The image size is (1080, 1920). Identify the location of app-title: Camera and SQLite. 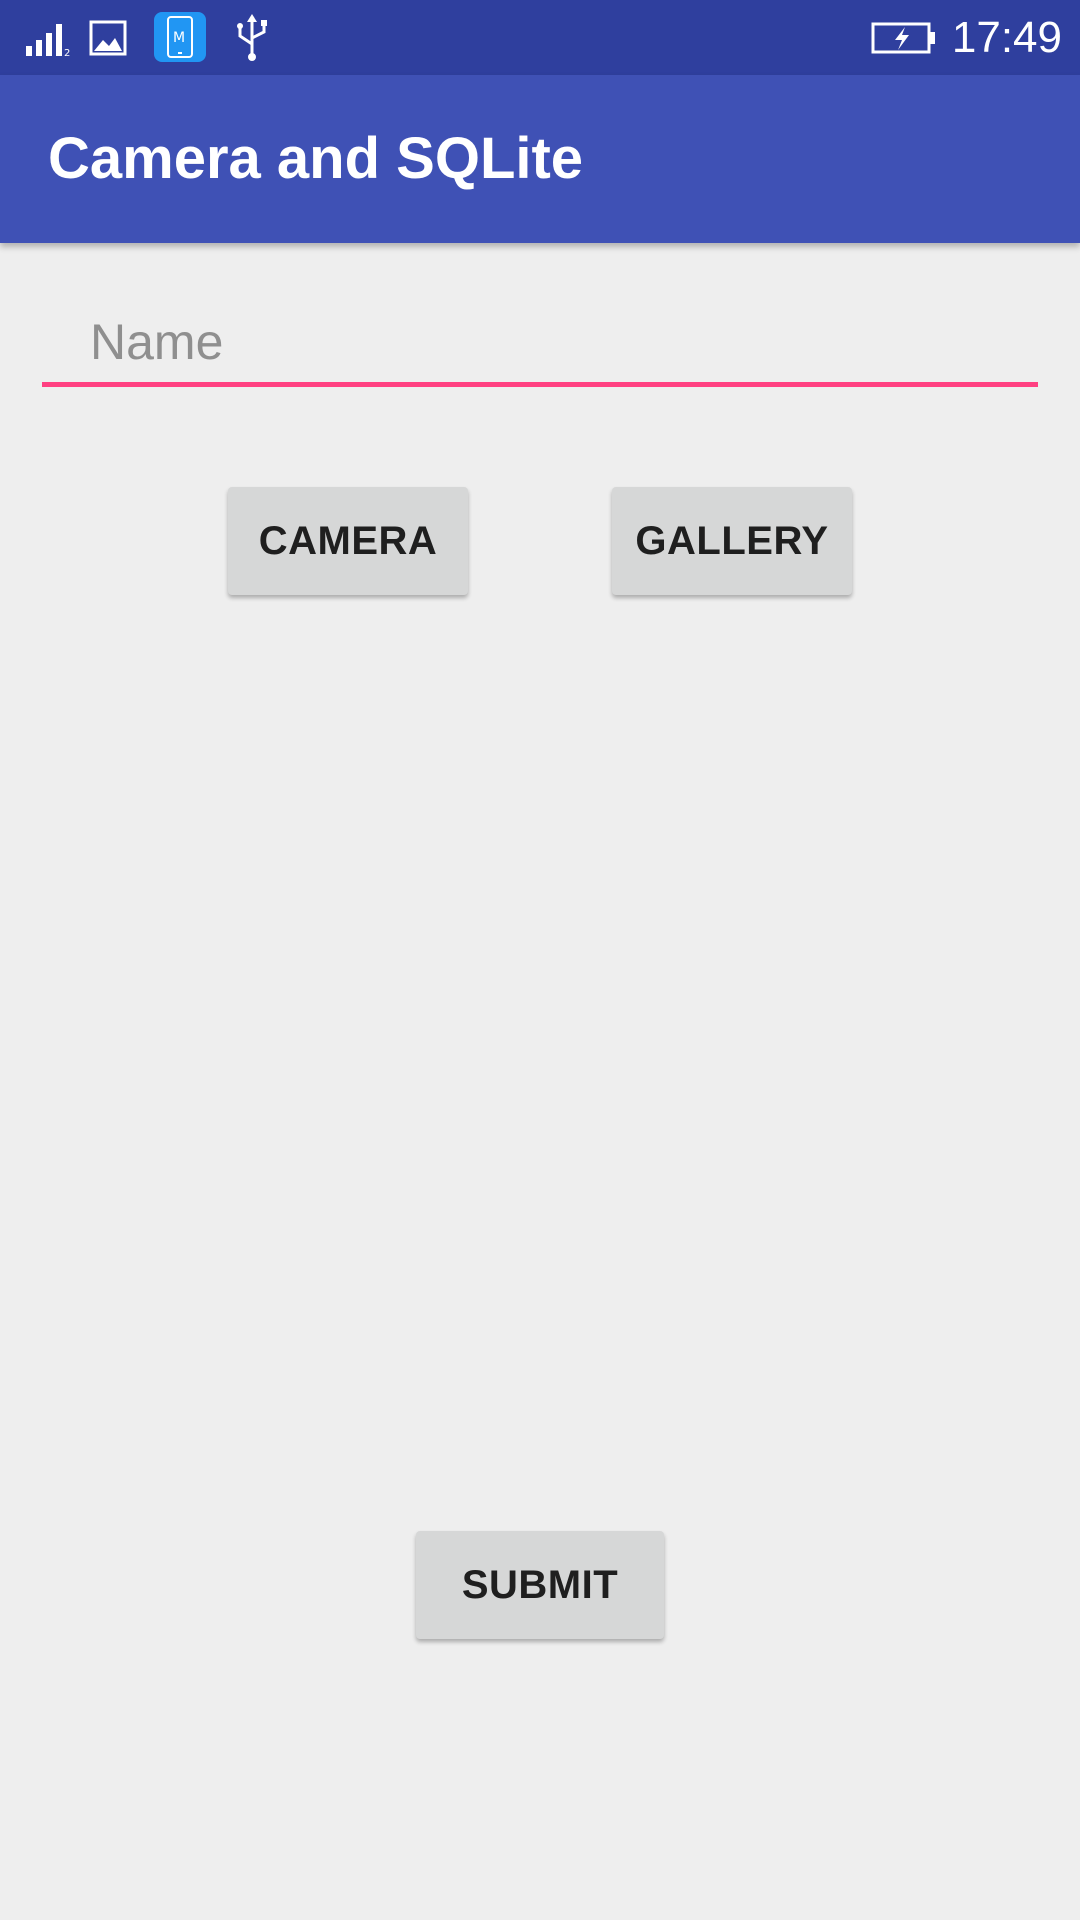
(316, 158).